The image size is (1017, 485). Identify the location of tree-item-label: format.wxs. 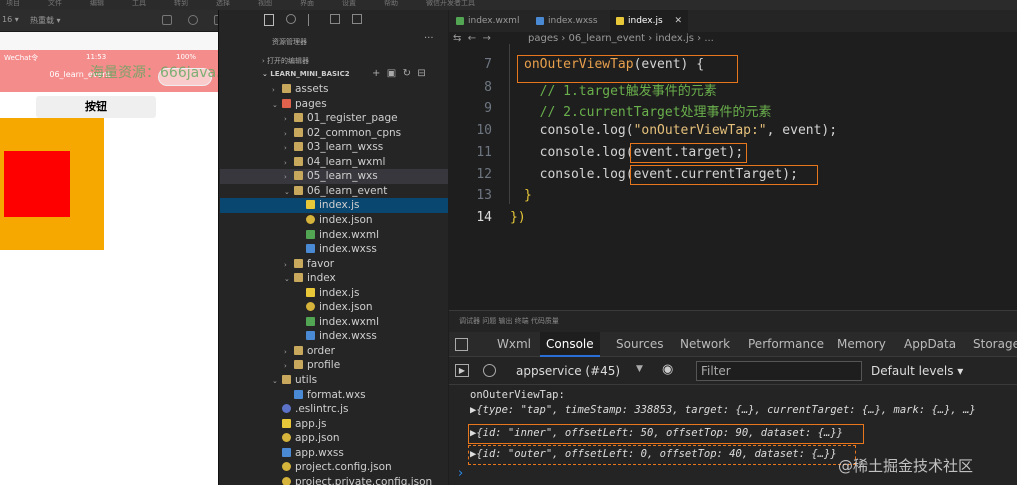
(336, 394).